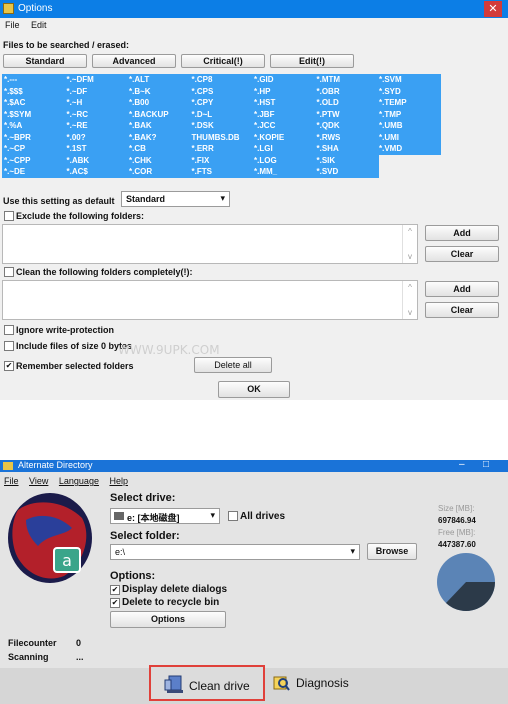 The height and width of the screenshot is (704, 508). I want to click on extension-item: *.D~L, so click(222, 115).